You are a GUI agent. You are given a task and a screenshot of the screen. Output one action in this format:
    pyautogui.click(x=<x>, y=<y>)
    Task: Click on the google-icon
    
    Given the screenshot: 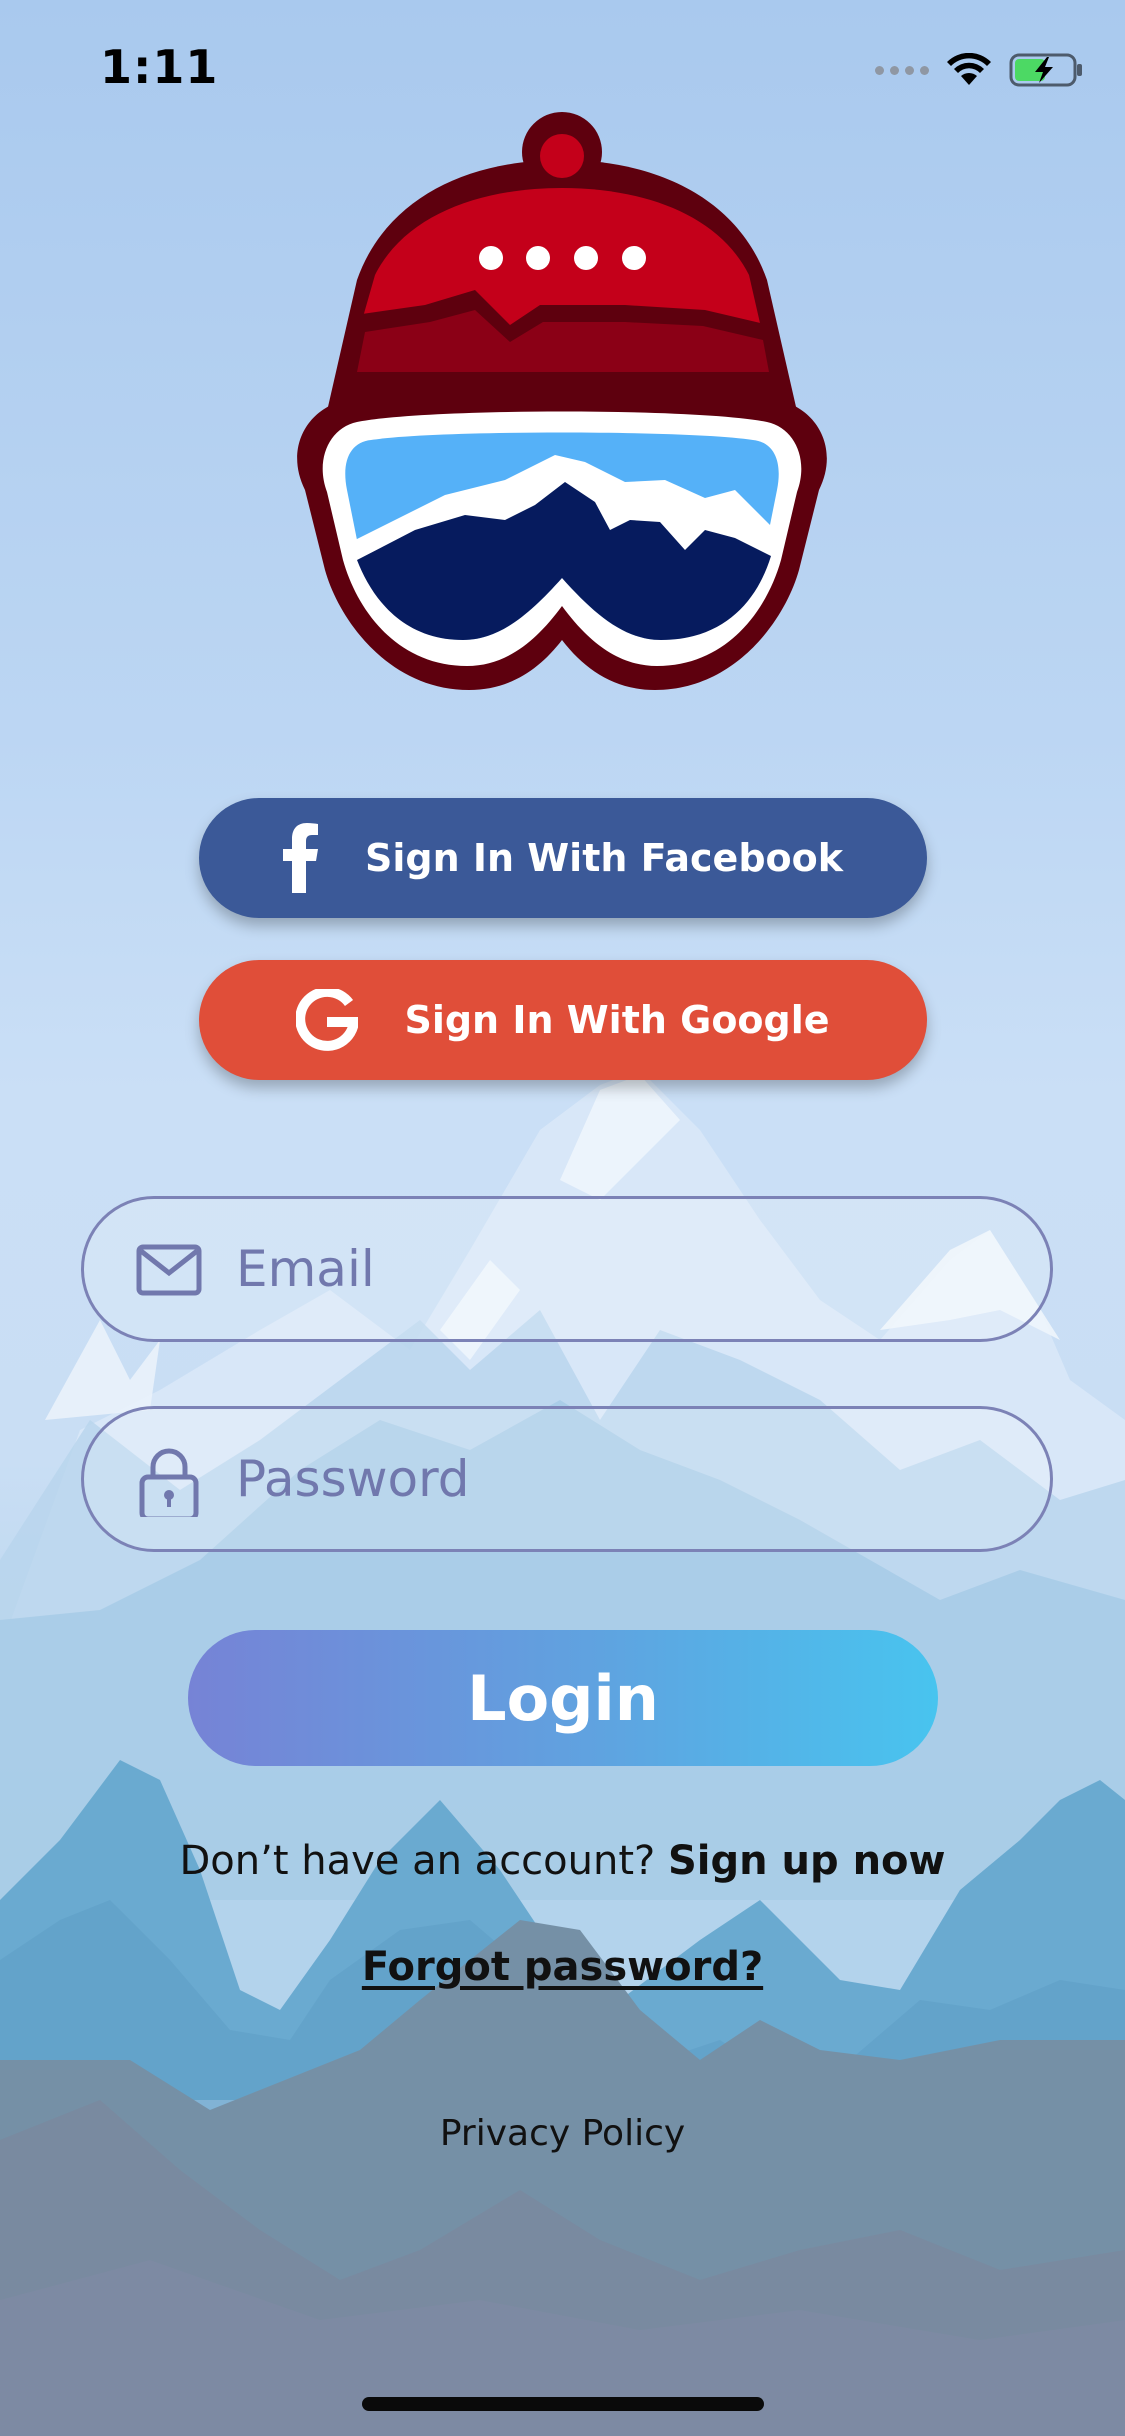 What is the action you would take?
    pyautogui.click(x=327, y=1020)
    